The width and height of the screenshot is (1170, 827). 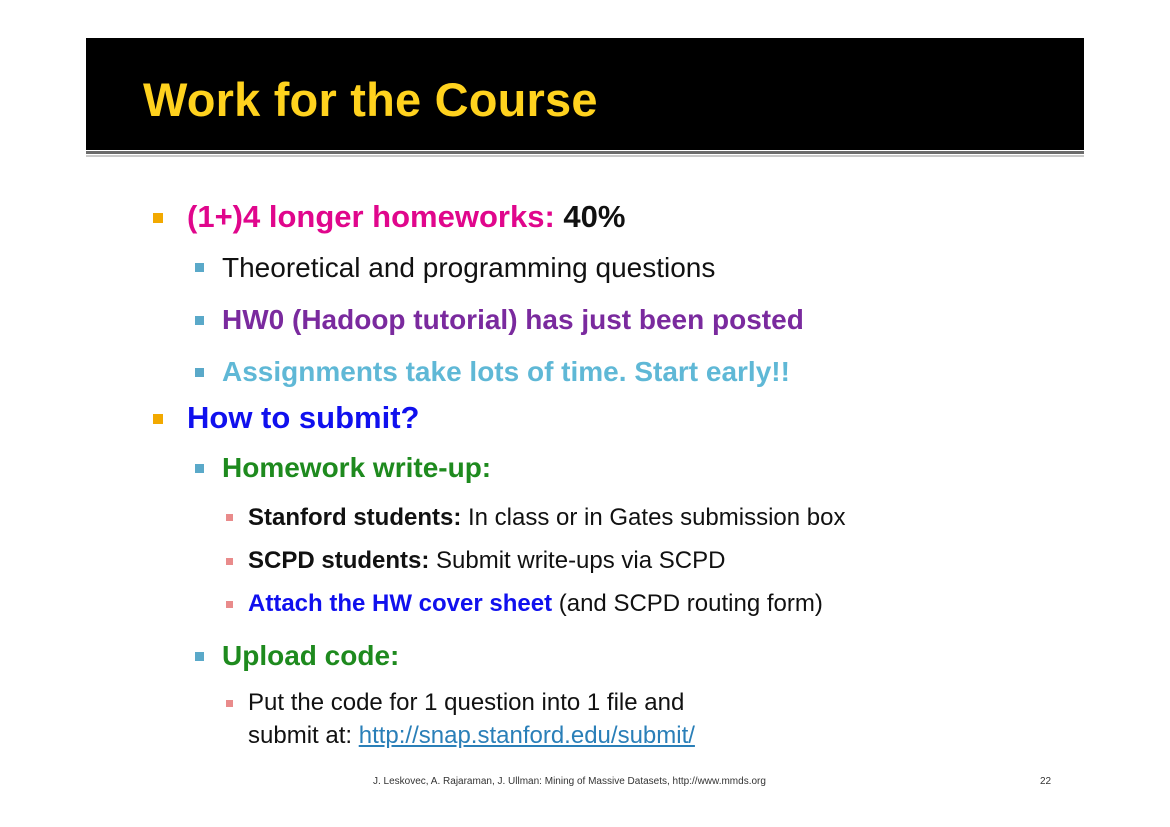 What do you see at coordinates (370, 99) in the screenshot?
I see `slide-title: Work for the Course` at bounding box center [370, 99].